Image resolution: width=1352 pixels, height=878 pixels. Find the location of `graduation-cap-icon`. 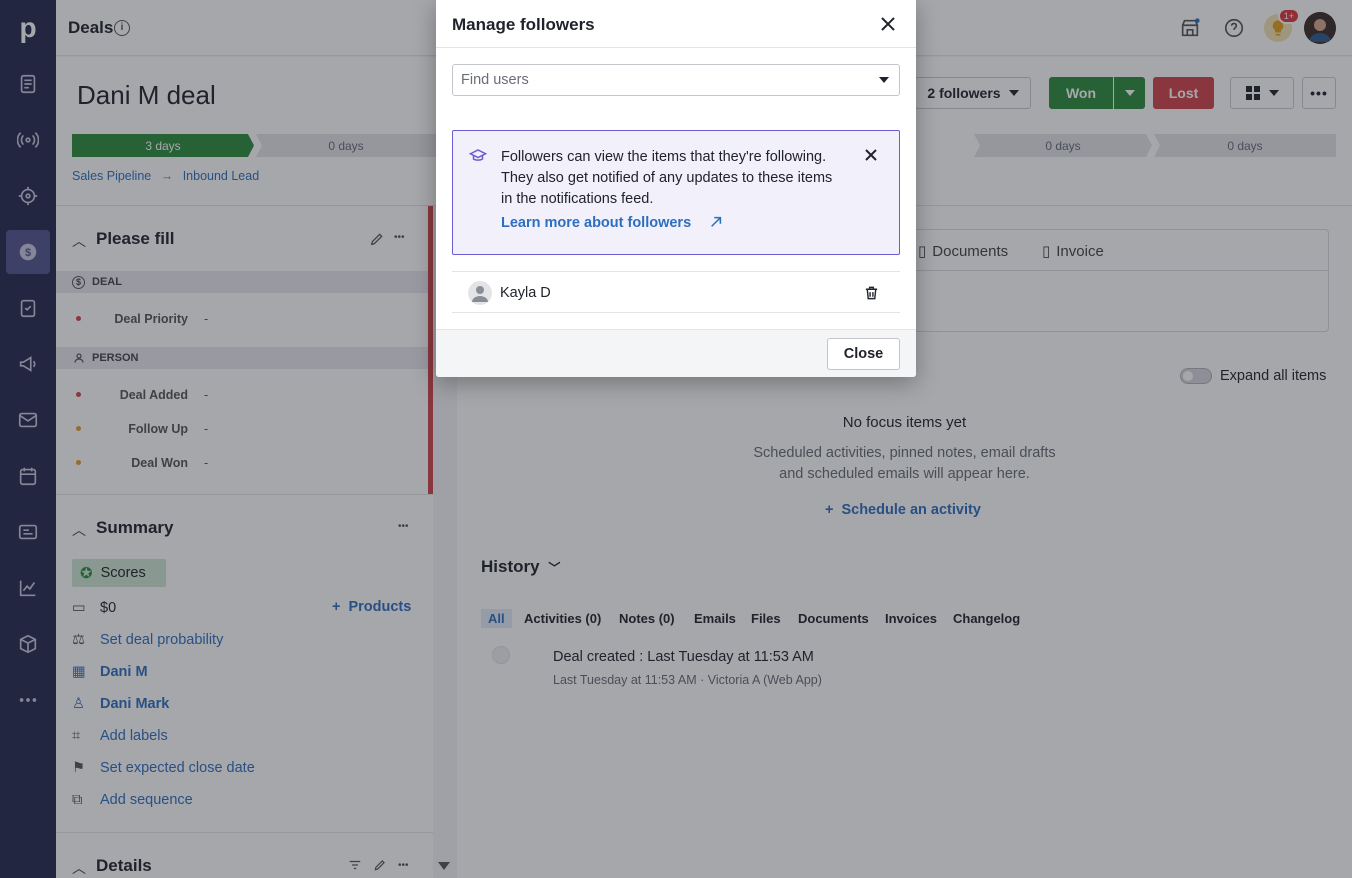

graduation-cap-icon is located at coordinates (478, 155).